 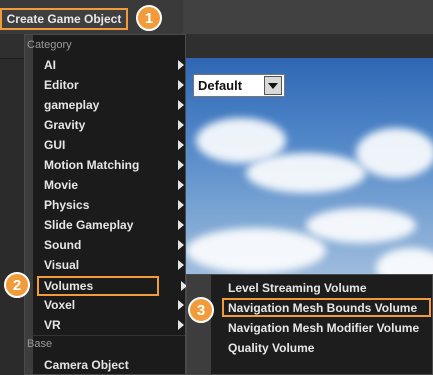 What do you see at coordinates (92, 165) in the screenshot?
I see `menu-item-label: Motion Matching` at bounding box center [92, 165].